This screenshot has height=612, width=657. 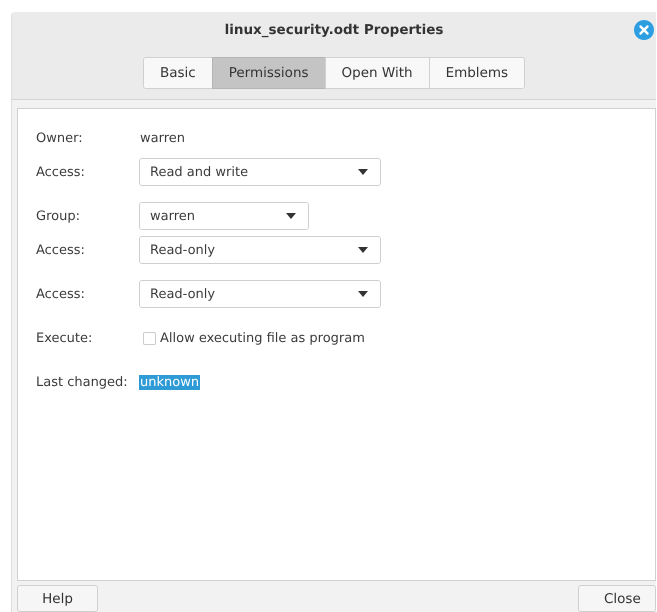 What do you see at coordinates (334, 30) in the screenshot?
I see `window-title: linux_security.odt Properties` at bounding box center [334, 30].